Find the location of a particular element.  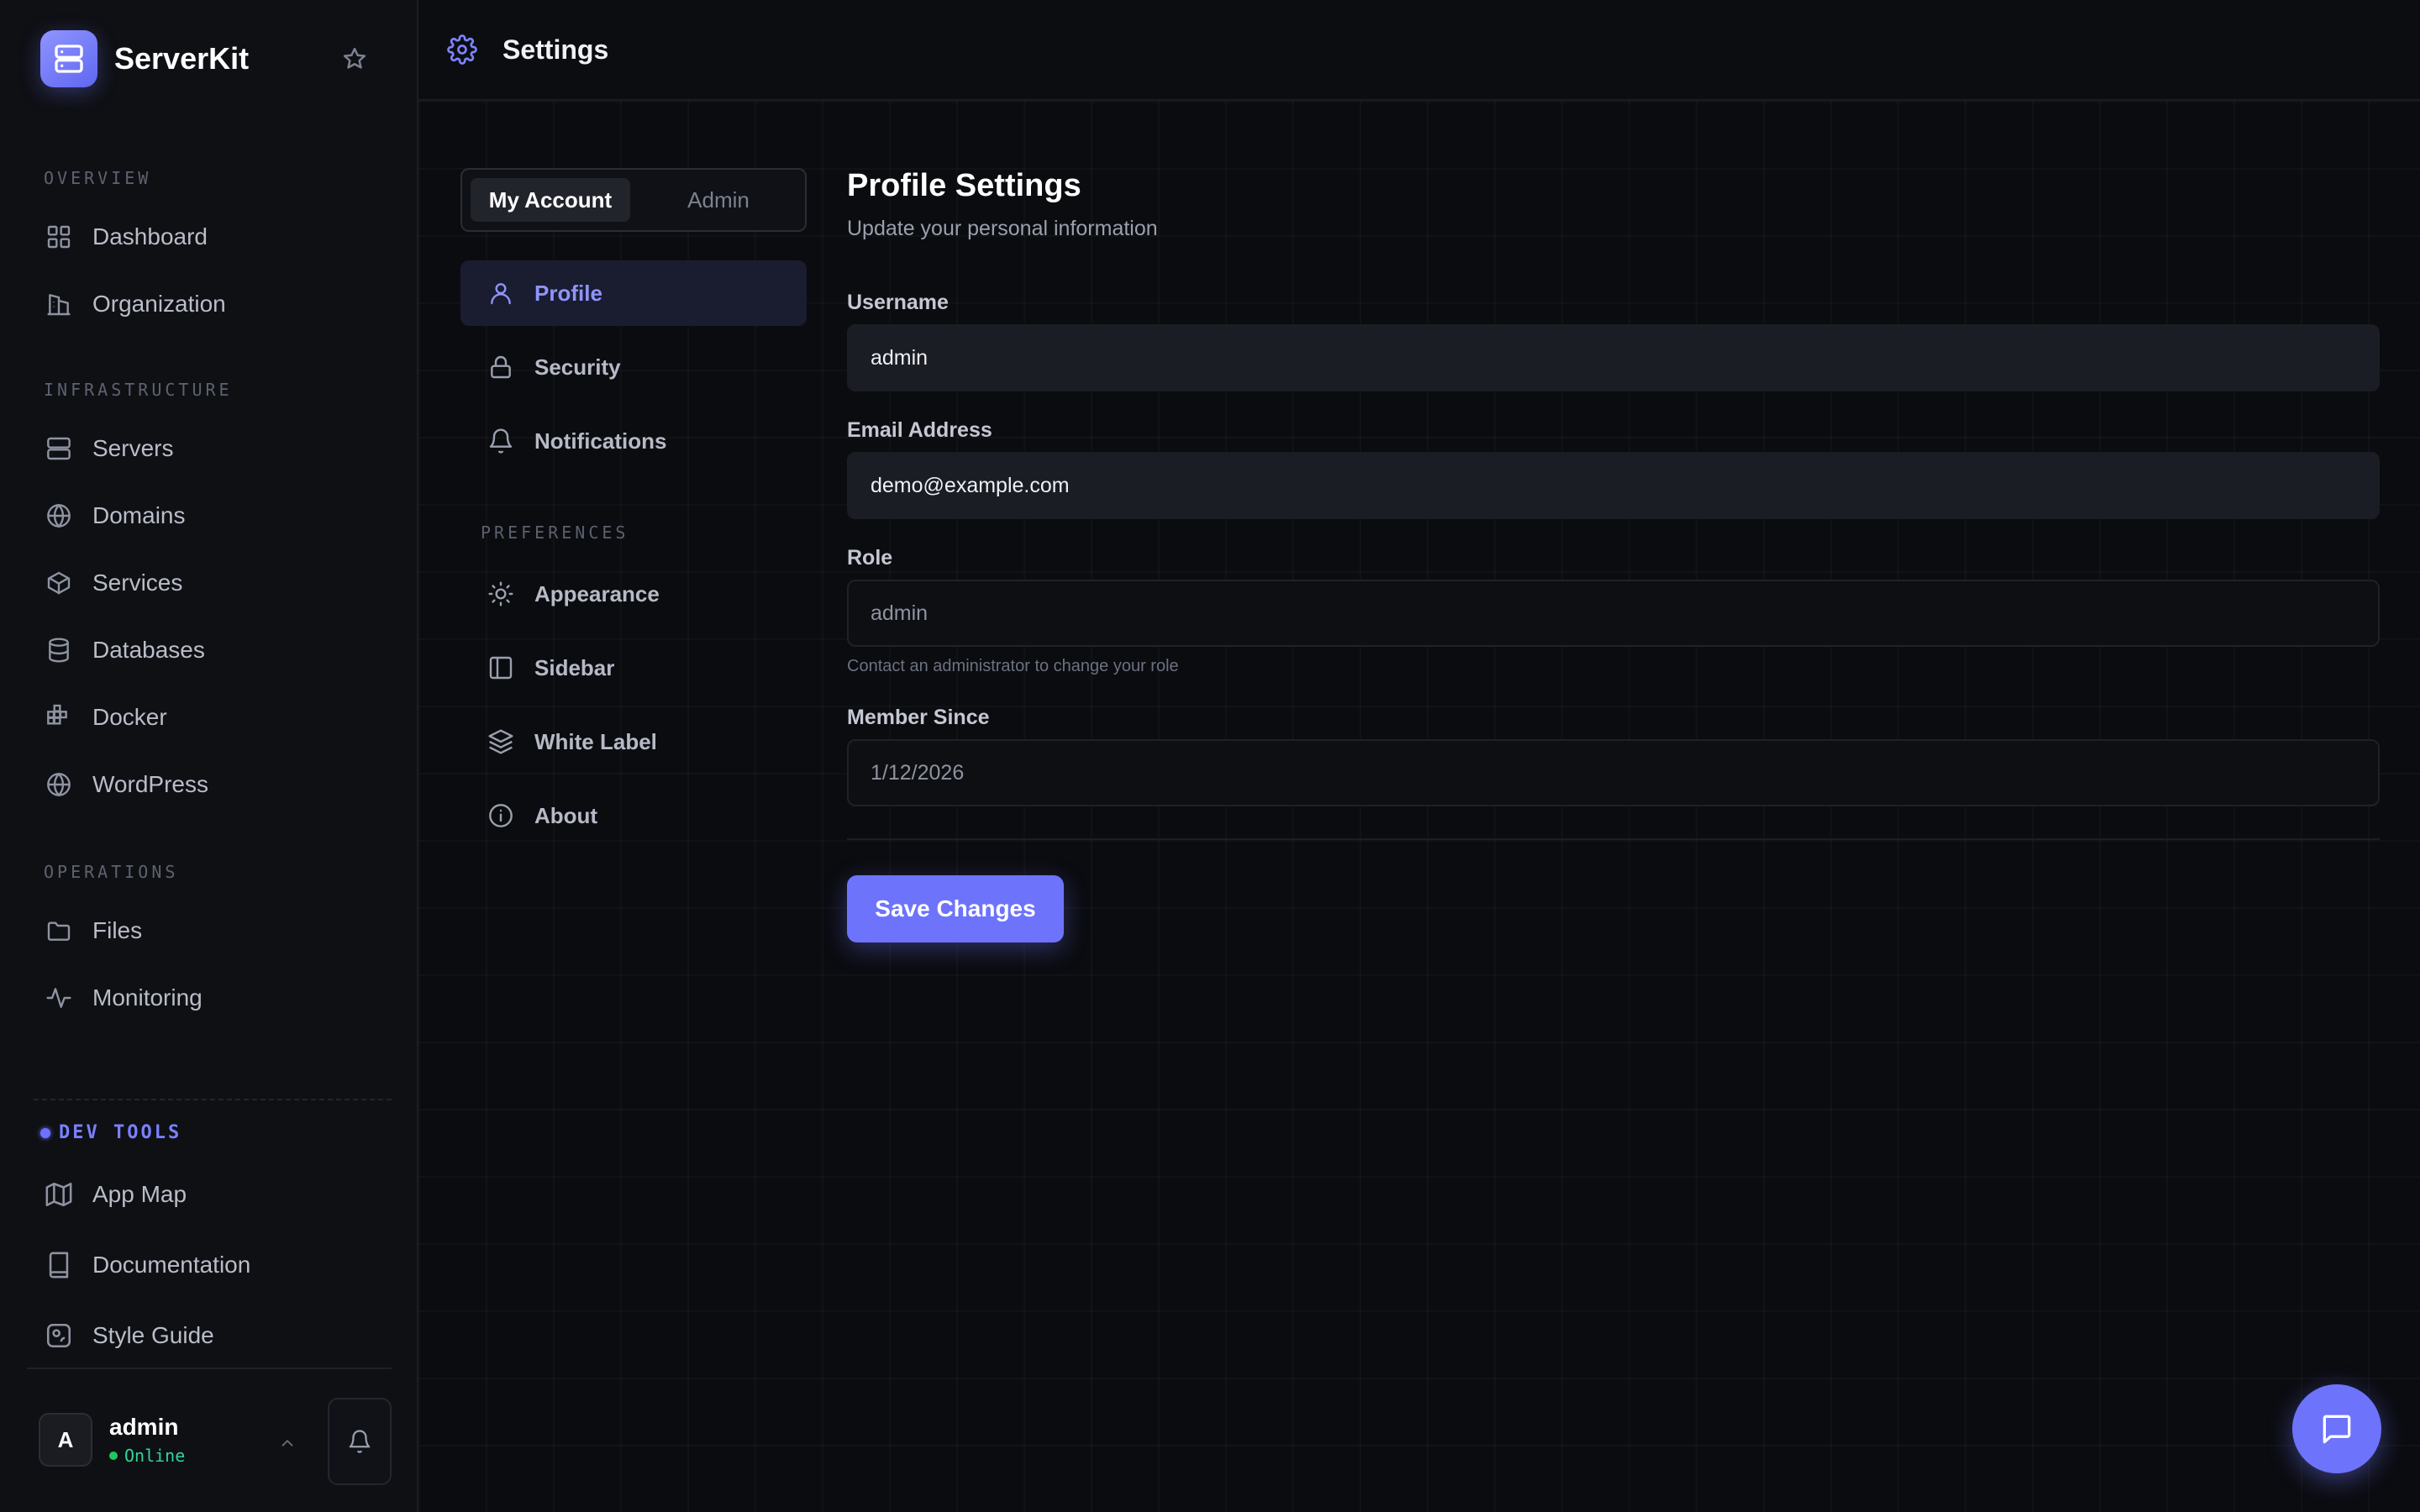

serverkit-logo-icon is located at coordinates (68, 58).